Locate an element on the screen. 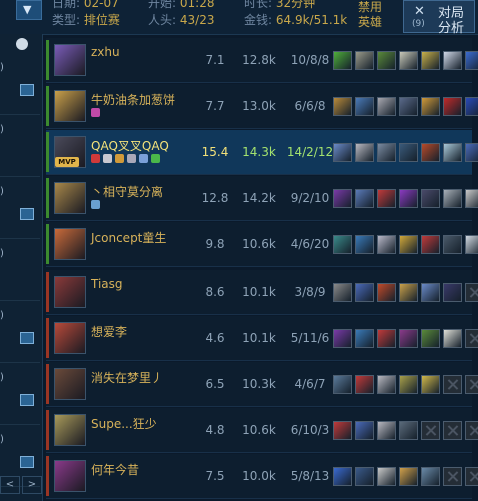 The image size is (478, 501). player-row: 何年今昔 7.5 10.0k 5/8/13 is located at coordinates (262, 476).